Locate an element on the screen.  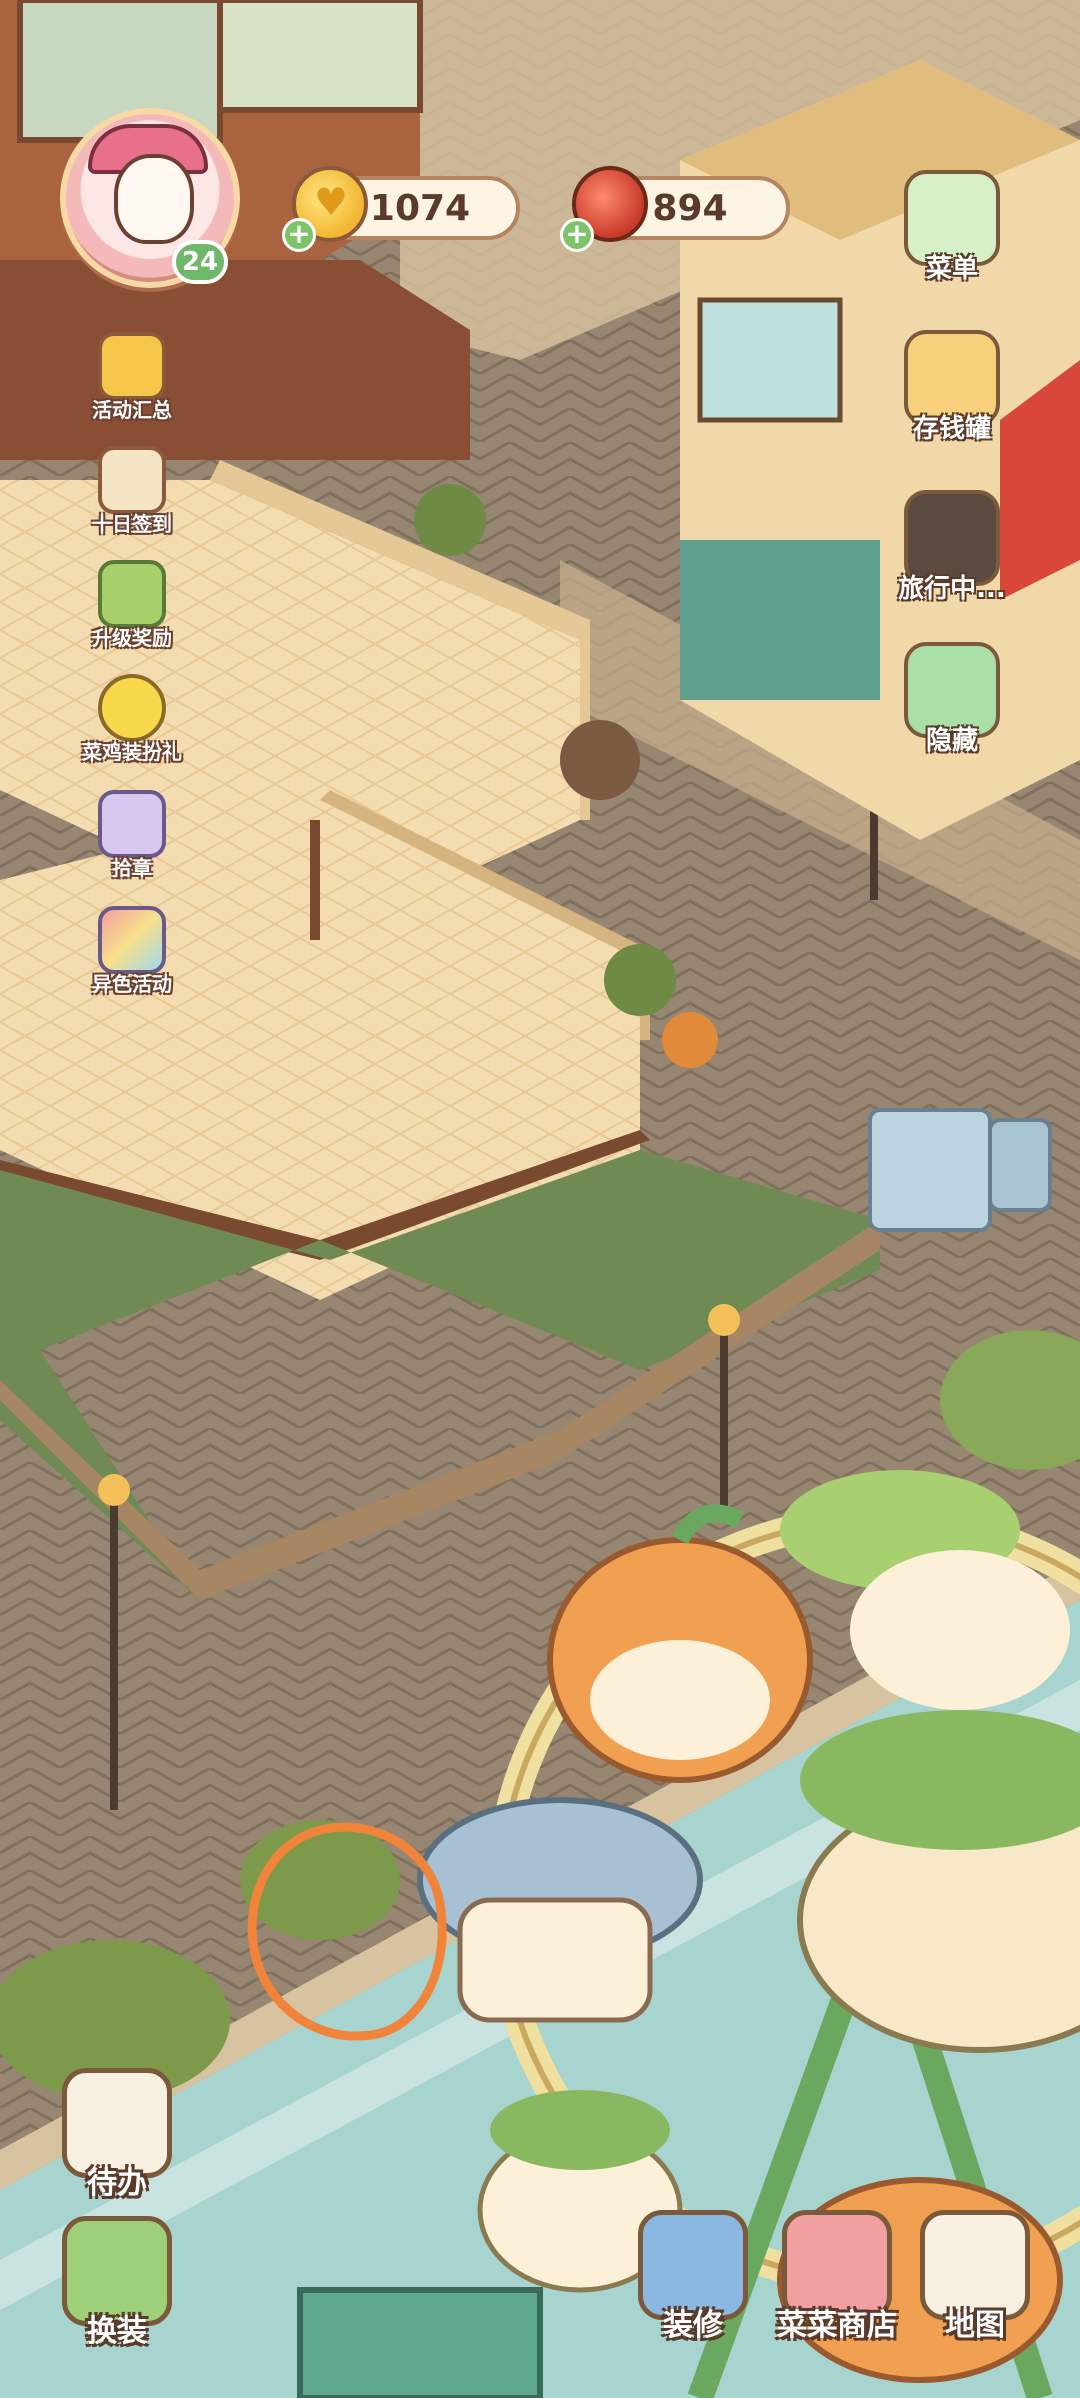
coin-value: 1074 is located at coordinates (420, 208).